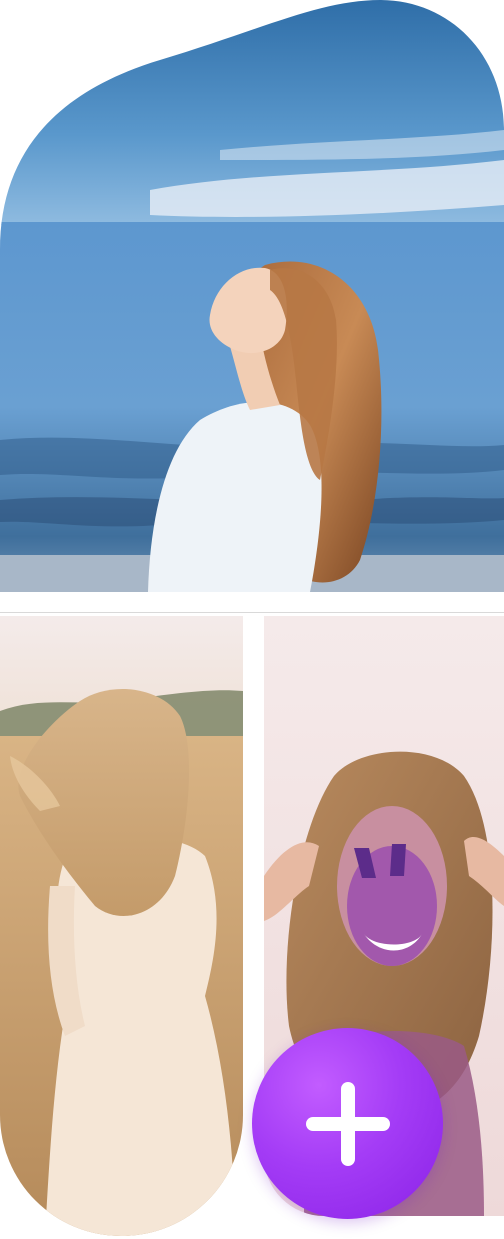  I want to click on add-photo-button, so click(347, 1123).